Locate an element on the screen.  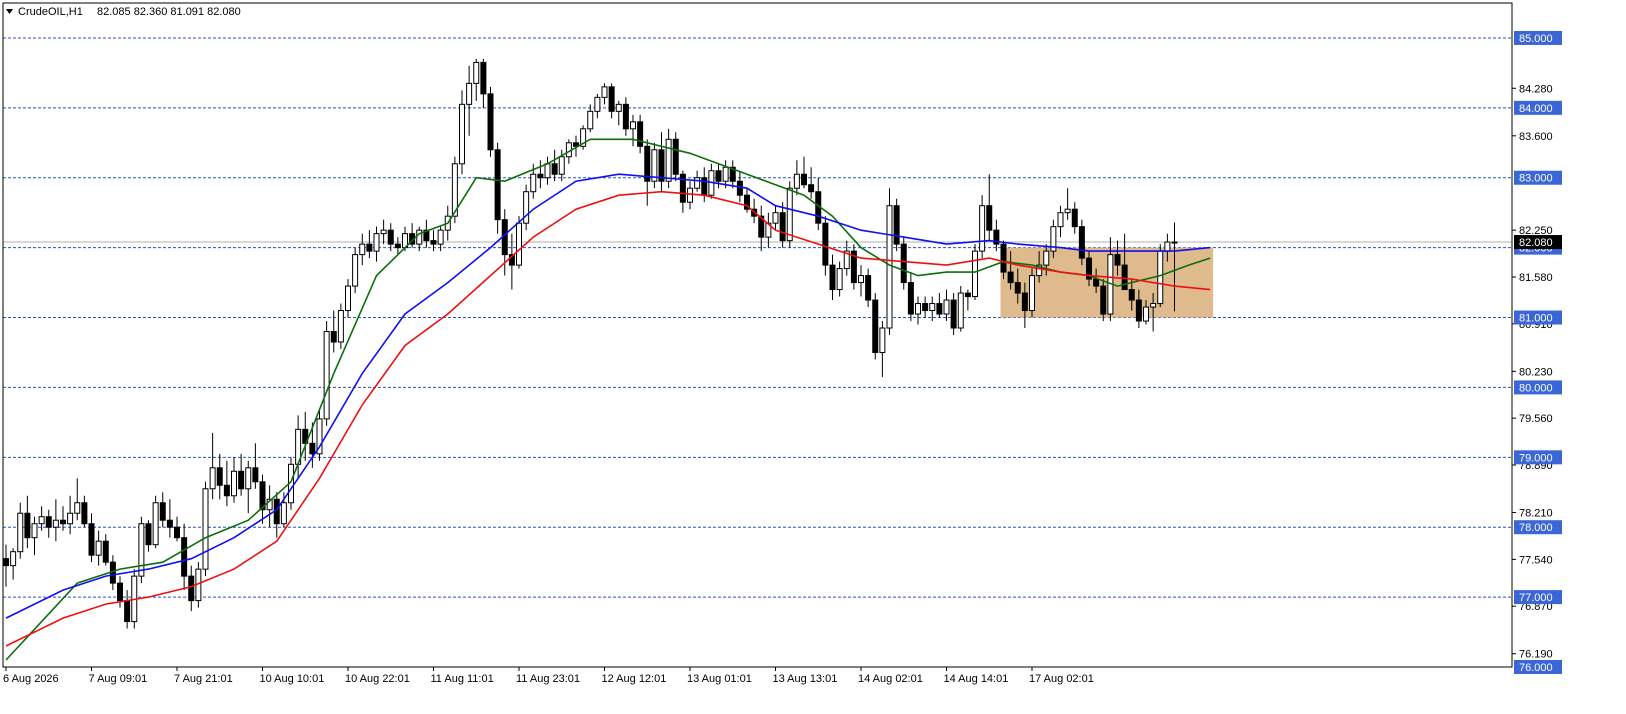
triangle-down-icon is located at coordinates (9, 11).